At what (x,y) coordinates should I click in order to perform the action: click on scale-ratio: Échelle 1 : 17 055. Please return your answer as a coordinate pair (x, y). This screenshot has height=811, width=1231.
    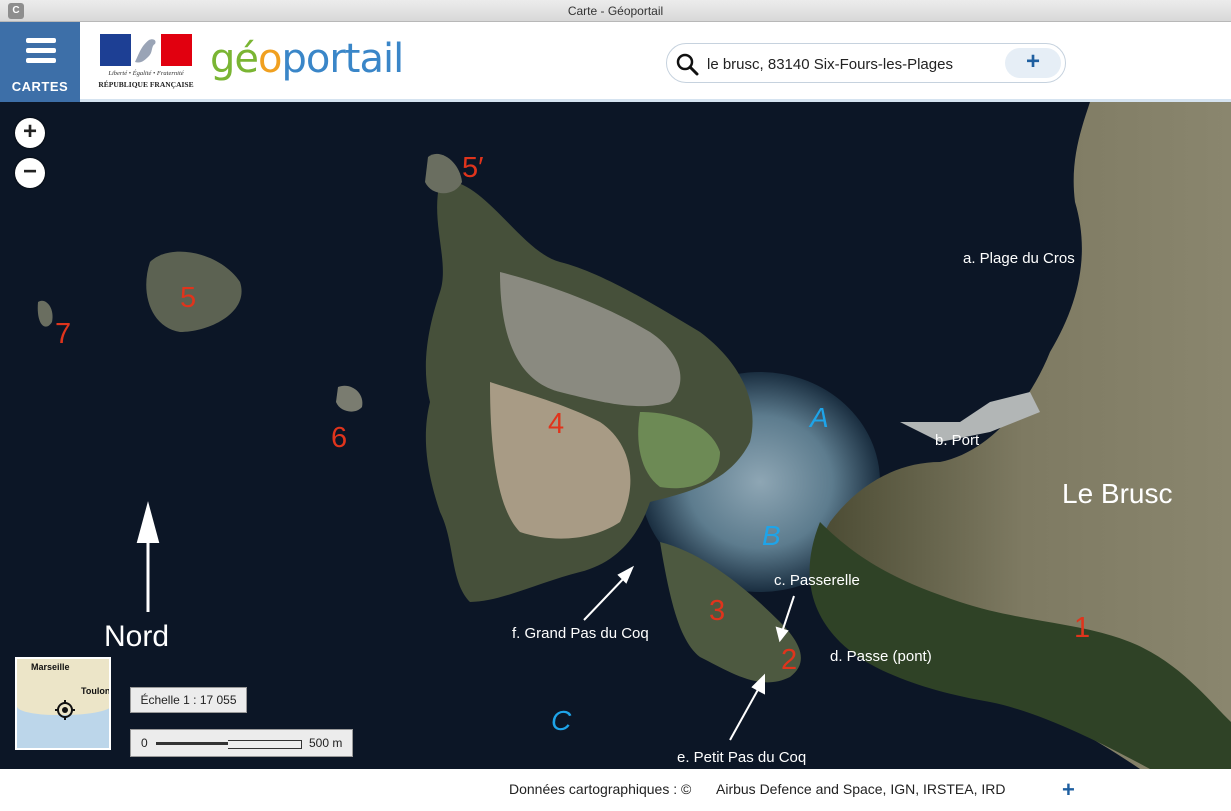
    Looking at the image, I should click on (188, 700).